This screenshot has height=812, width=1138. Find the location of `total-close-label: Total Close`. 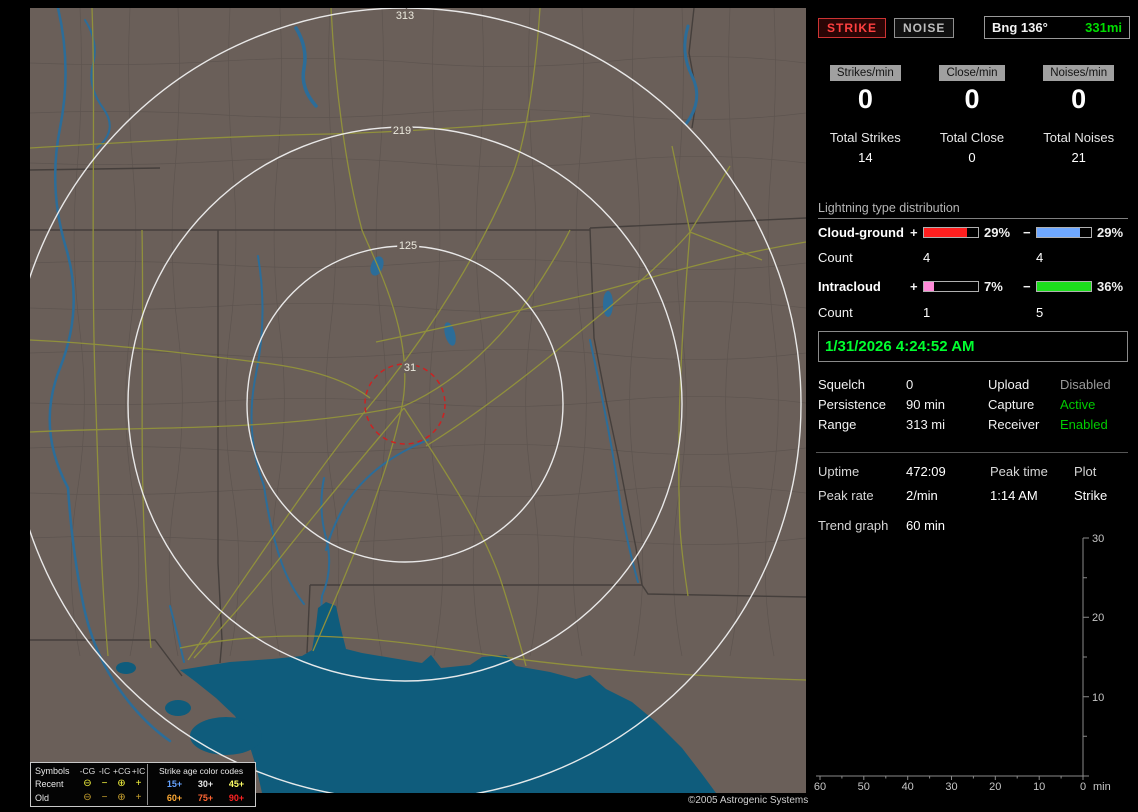

total-close-label: Total Close is located at coordinates (972, 137).